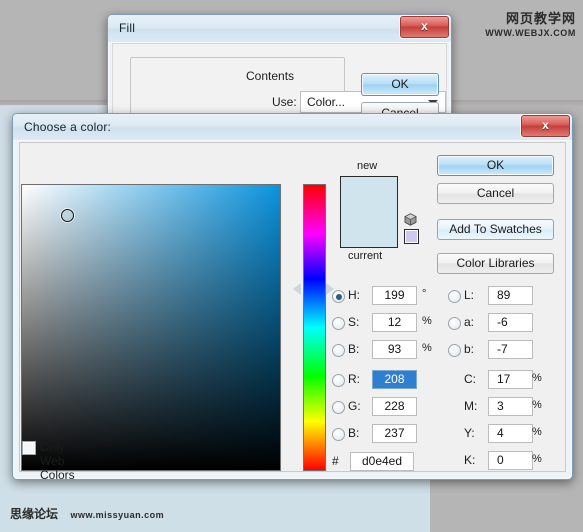 This screenshot has width=583, height=532. What do you see at coordinates (354, 349) in the screenshot?
I see `label-b-brightness: B:` at bounding box center [354, 349].